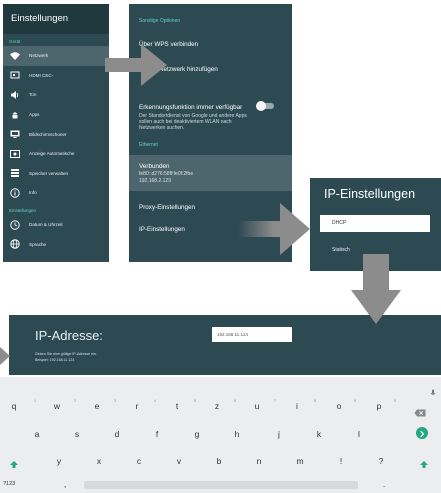 This screenshot has height=493, width=441. Describe the element at coordinates (56, 95) in the screenshot. I see `sidebar-item-sound: Ton` at that location.